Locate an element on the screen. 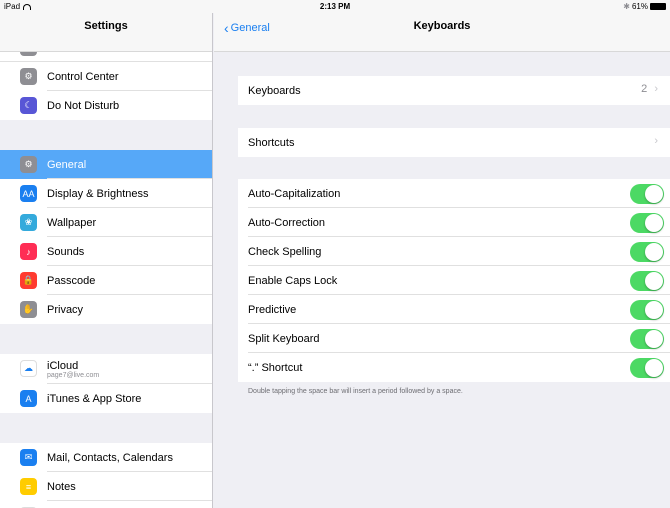 The height and width of the screenshot is (508, 670). sidebar-title: Settings is located at coordinates (106, 32).